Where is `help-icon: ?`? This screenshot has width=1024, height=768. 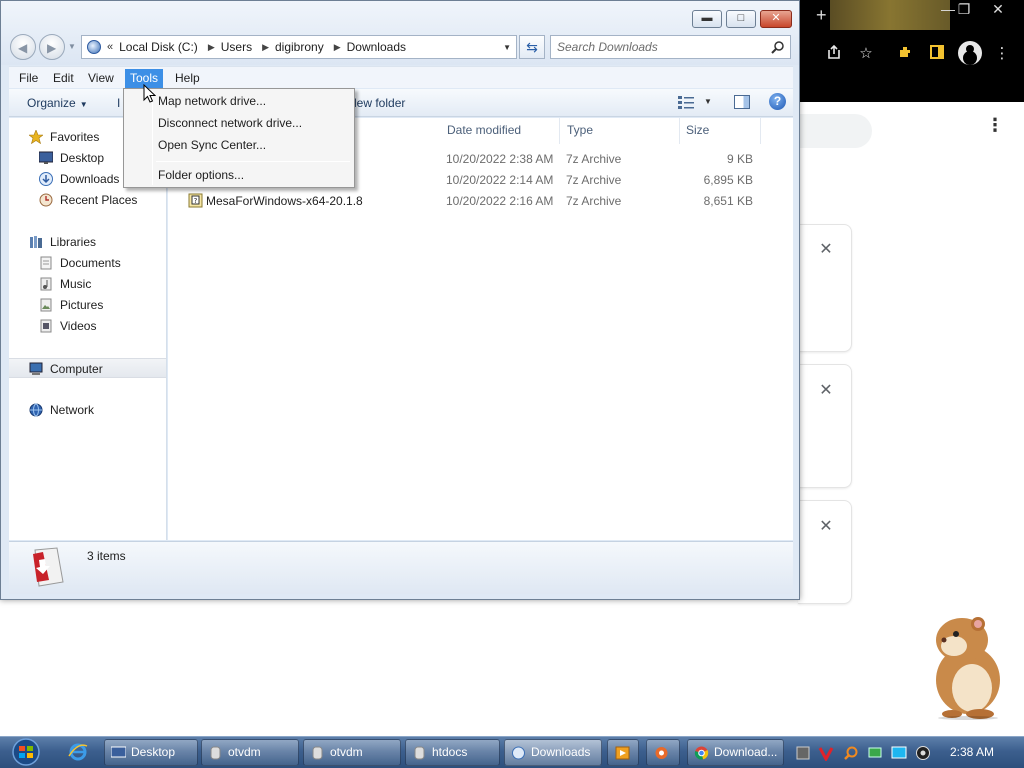
help-icon: ? is located at coordinates (777, 101).